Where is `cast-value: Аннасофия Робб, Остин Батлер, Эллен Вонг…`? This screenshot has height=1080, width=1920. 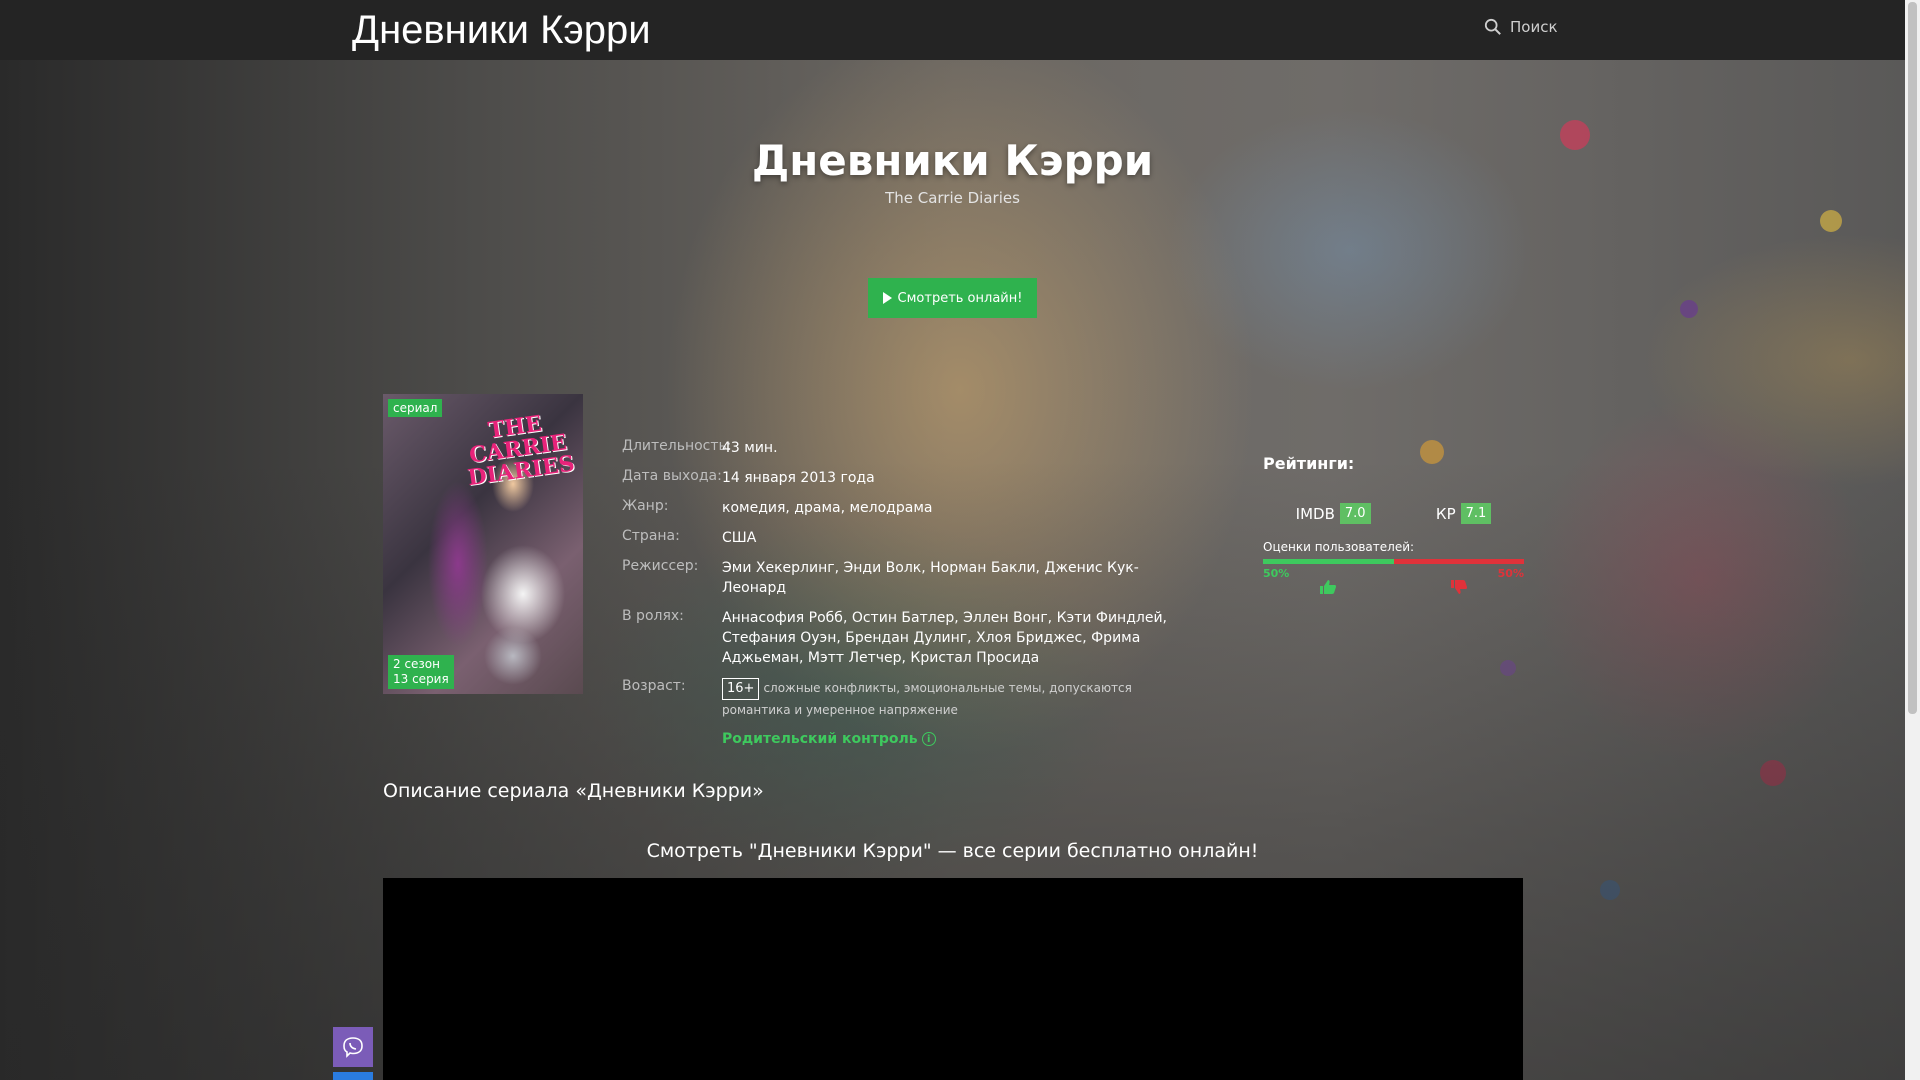 cast-value: Аннасофия Робб, Остин Батлер, Эллен Вонг… is located at coordinates (962, 638).